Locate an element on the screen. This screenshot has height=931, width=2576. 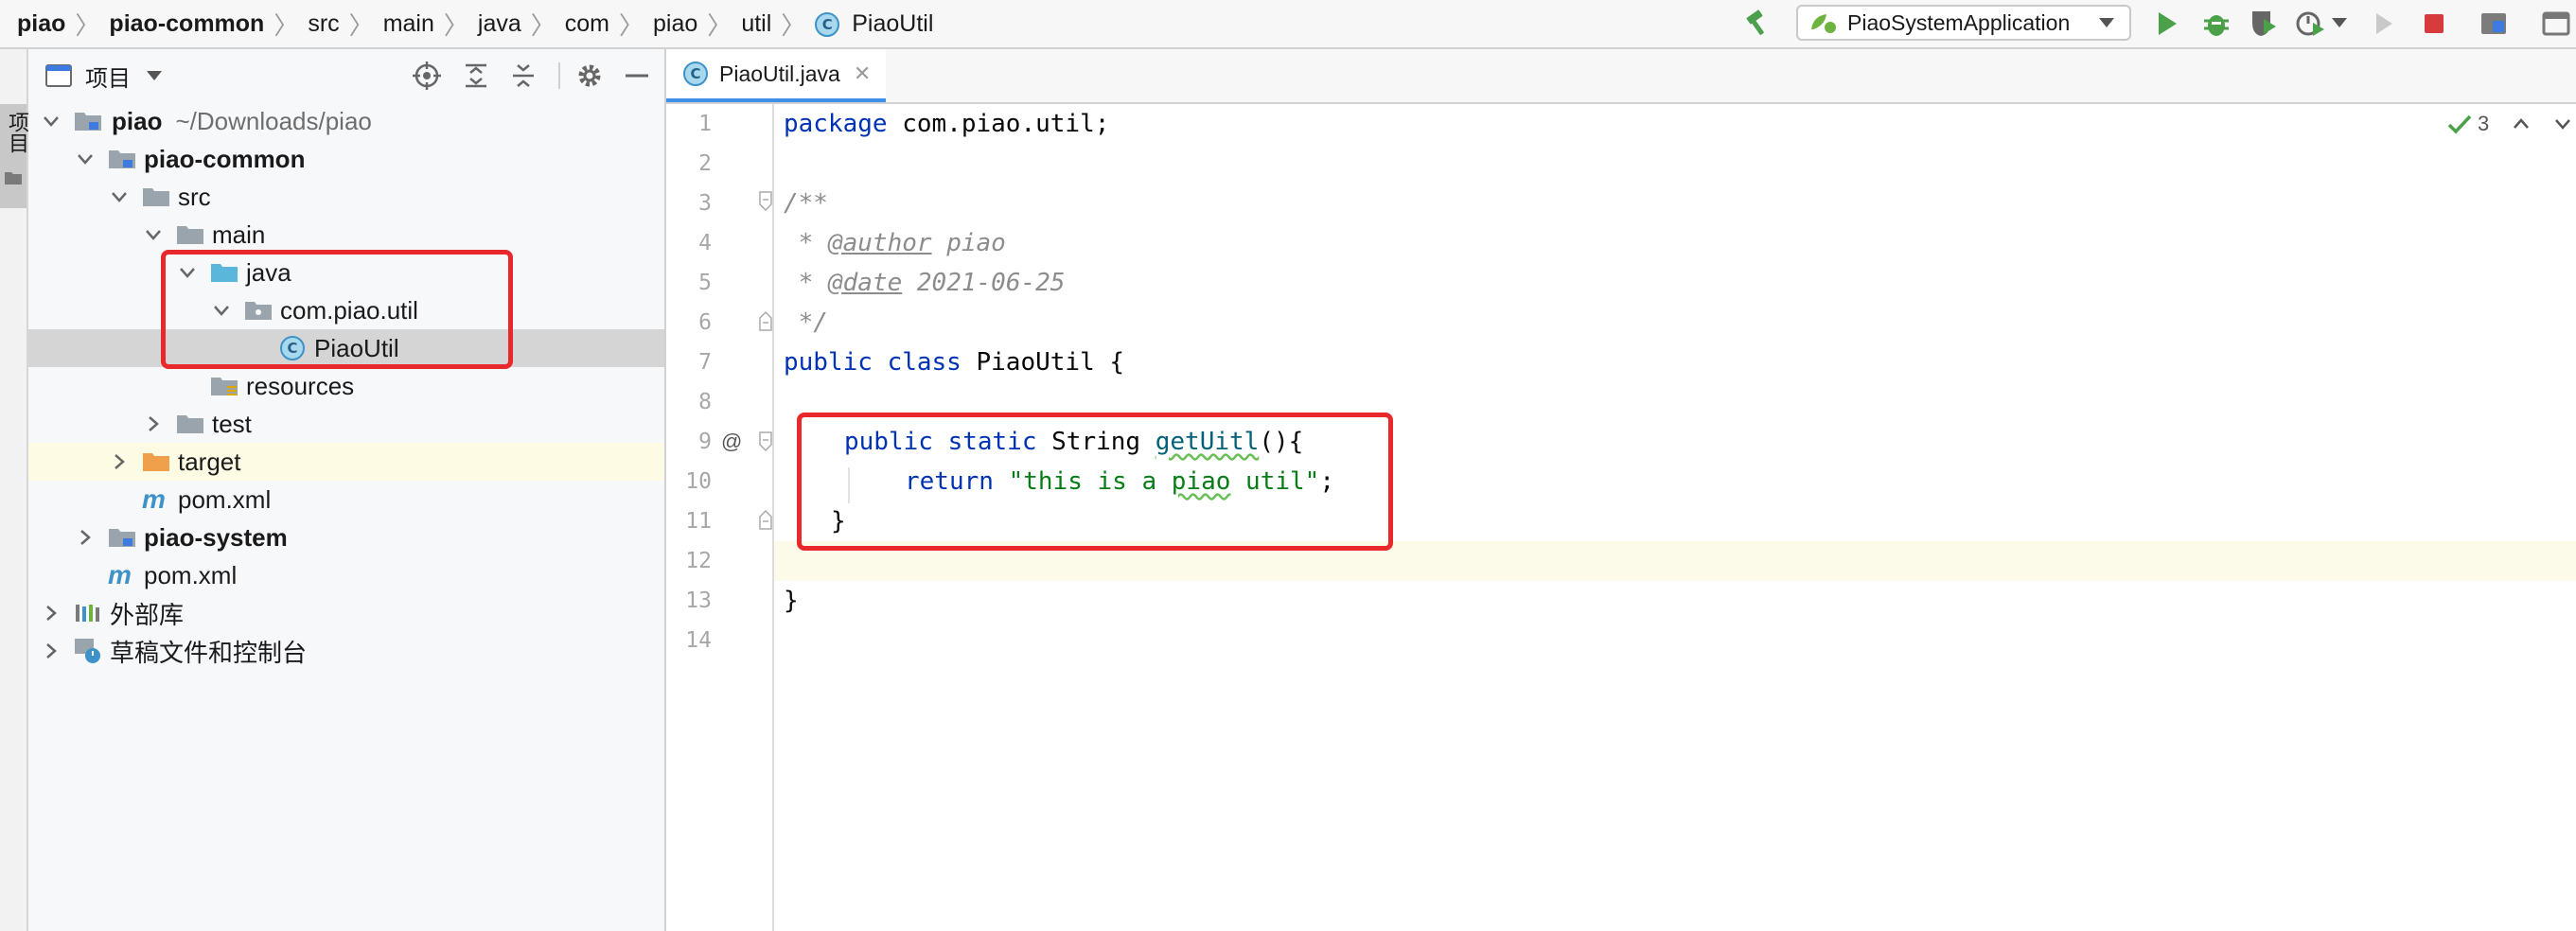
scratches-icon is located at coordinates (87, 651).